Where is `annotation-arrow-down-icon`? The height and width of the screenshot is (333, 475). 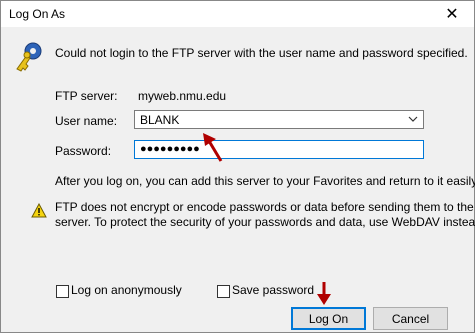 annotation-arrow-down-icon is located at coordinates (324, 293).